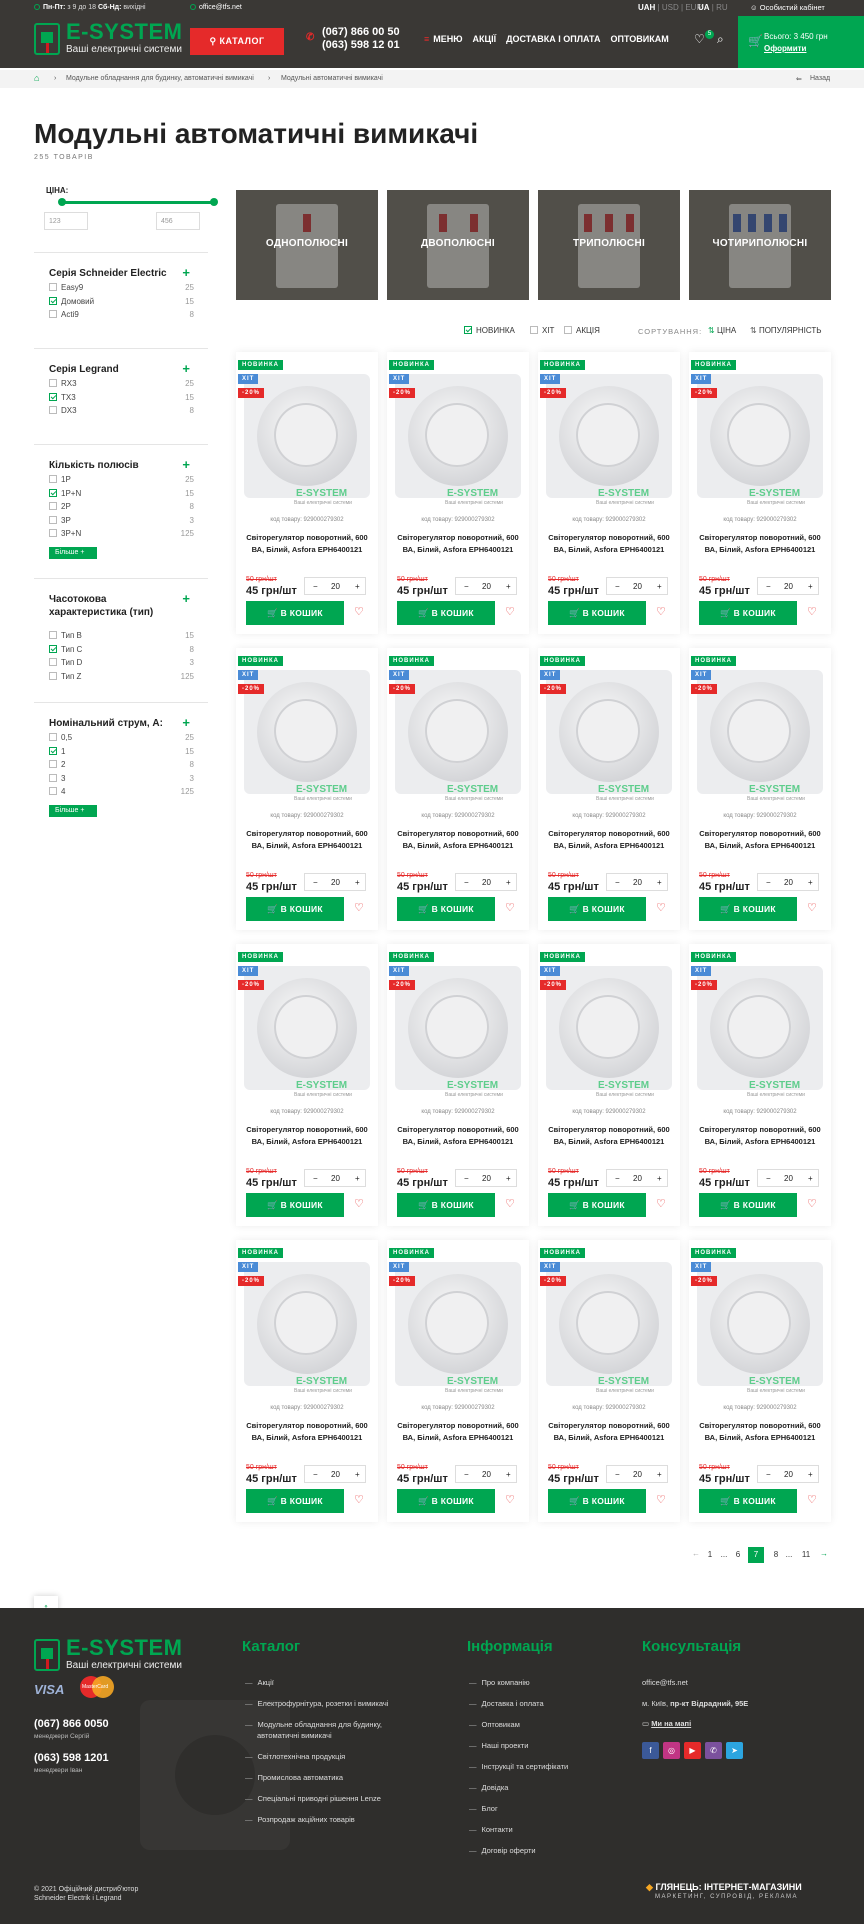  What do you see at coordinates (756, 1555) in the screenshot?
I see `page-link: 7` at bounding box center [756, 1555].